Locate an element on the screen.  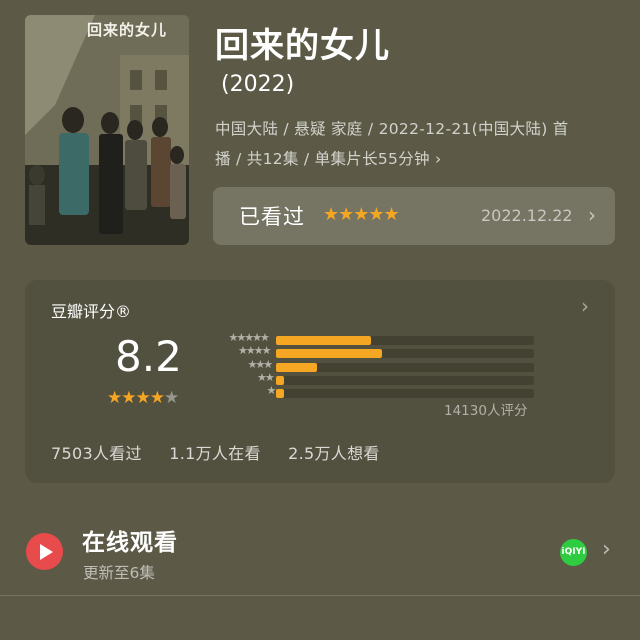
online-watch-title: 在线观看 is located at coordinates (130, 543).